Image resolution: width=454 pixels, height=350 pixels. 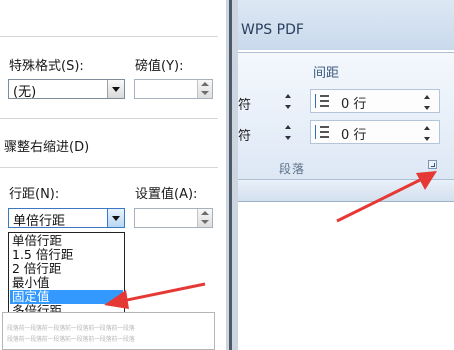 I want to click on indent-checkbox-label: 骤整右缩进(D), so click(x=46, y=145).